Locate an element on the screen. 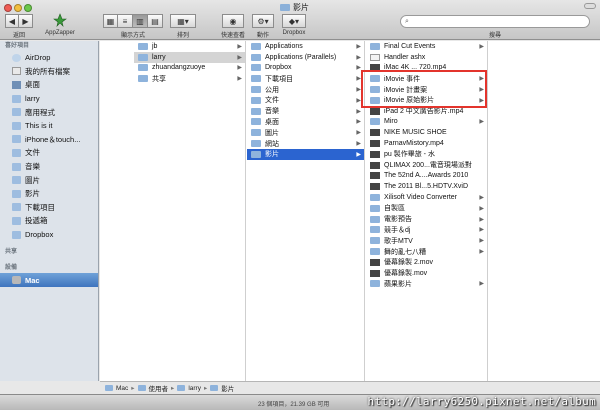 The image size is (600, 410). column-item: The 52nd A....Awards 2010 is located at coordinates (426, 176).